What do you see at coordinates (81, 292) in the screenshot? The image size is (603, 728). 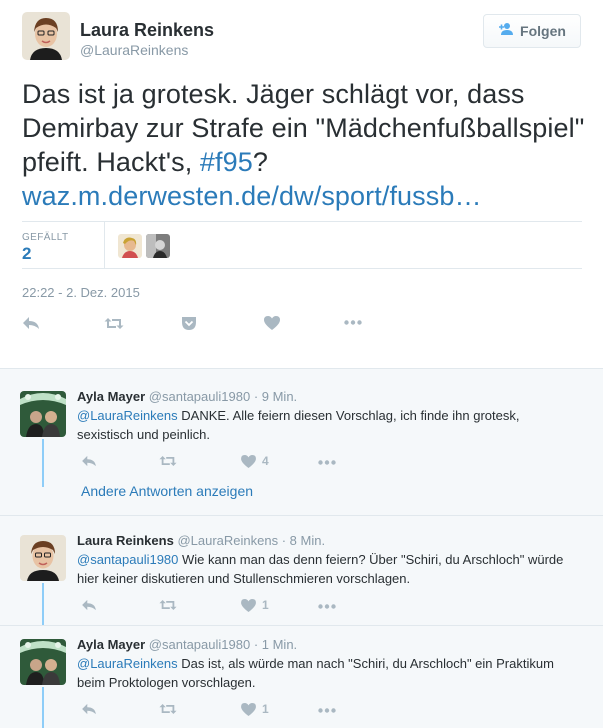 I see `tweet-timestamp: 22:22 - 2. Dez. 2015` at bounding box center [81, 292].